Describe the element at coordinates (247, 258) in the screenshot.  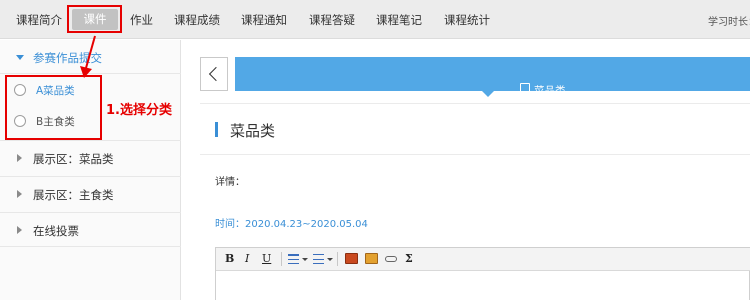
I see `italic-button: I` at that location.